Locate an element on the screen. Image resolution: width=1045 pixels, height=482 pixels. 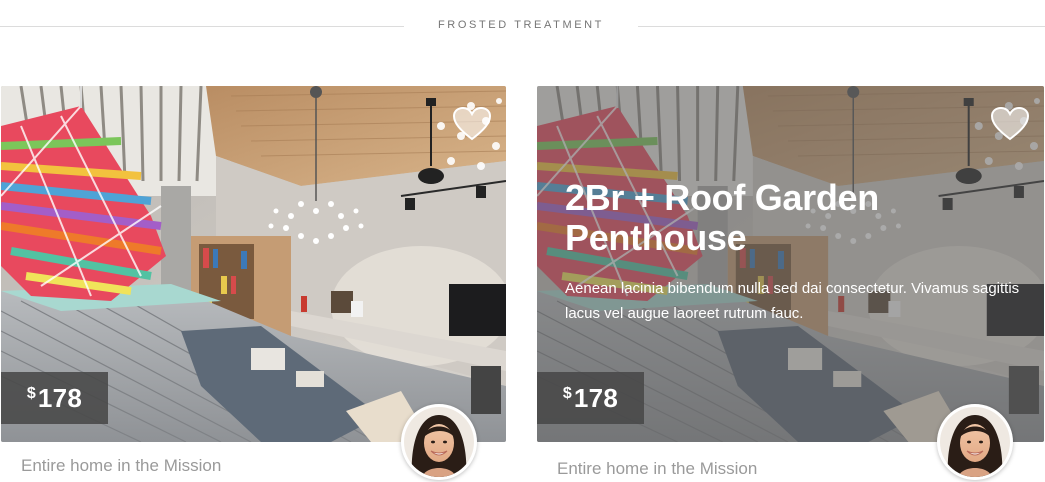
divider-left is located at coordinates (202, 26).